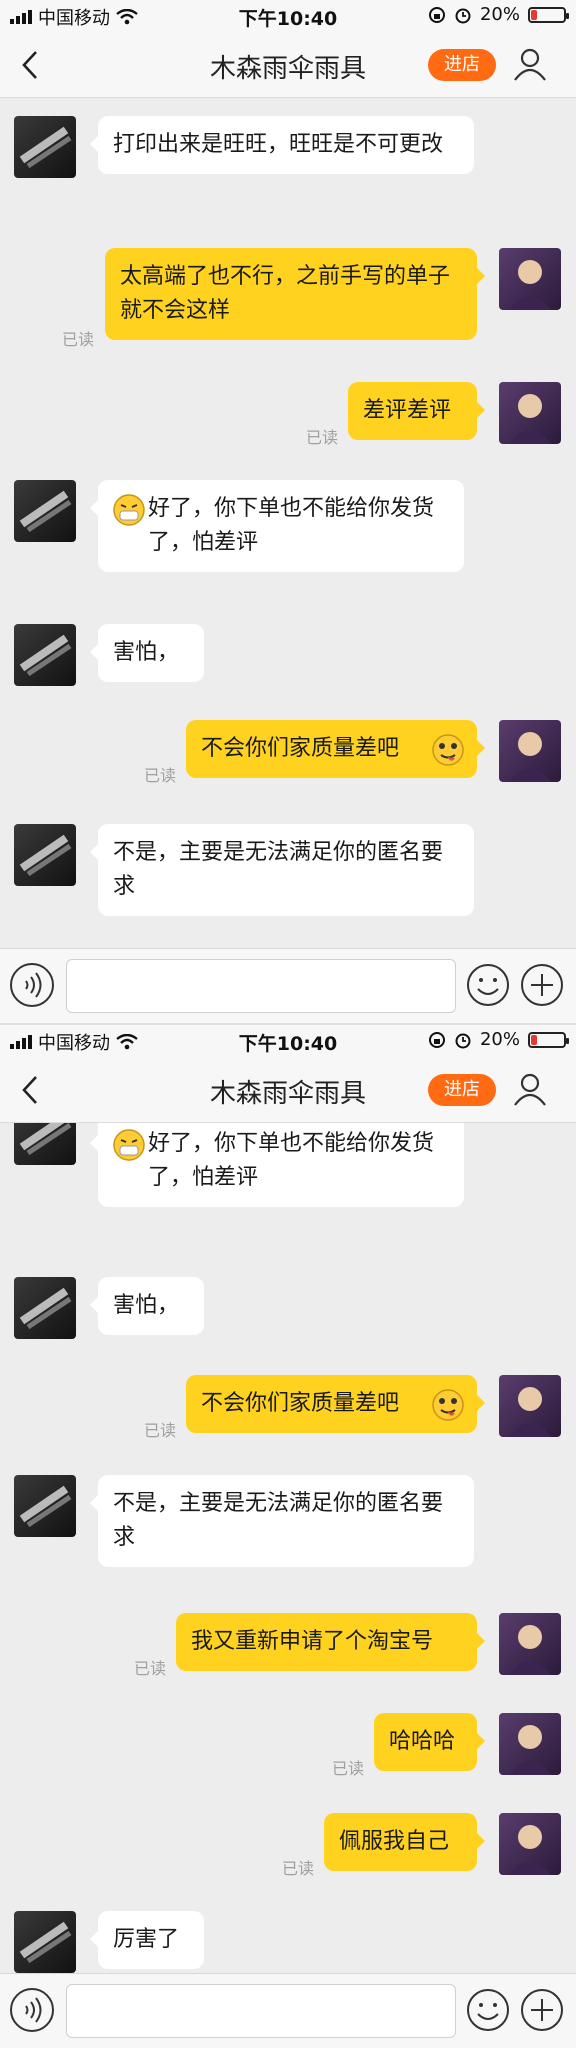 Image resolution: width=576 pixels, height=2048 pixels. What do you see at coordinates (404, 1842) in the screenshot?
I see `message-bubble-right: 佩服我自己` at bounding box center [404, 1842].